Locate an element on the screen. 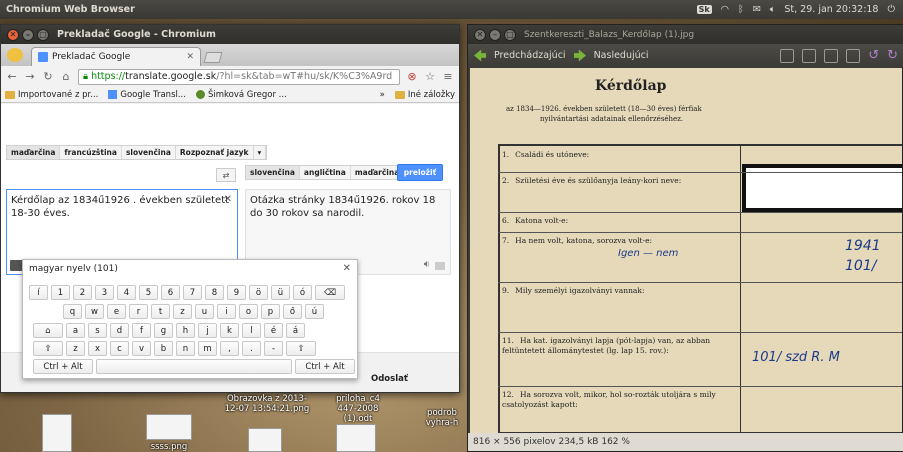 Image resolution: width=903 pixels, height=452 pixels. forward-icon: → is located at coordinates (30, 76).